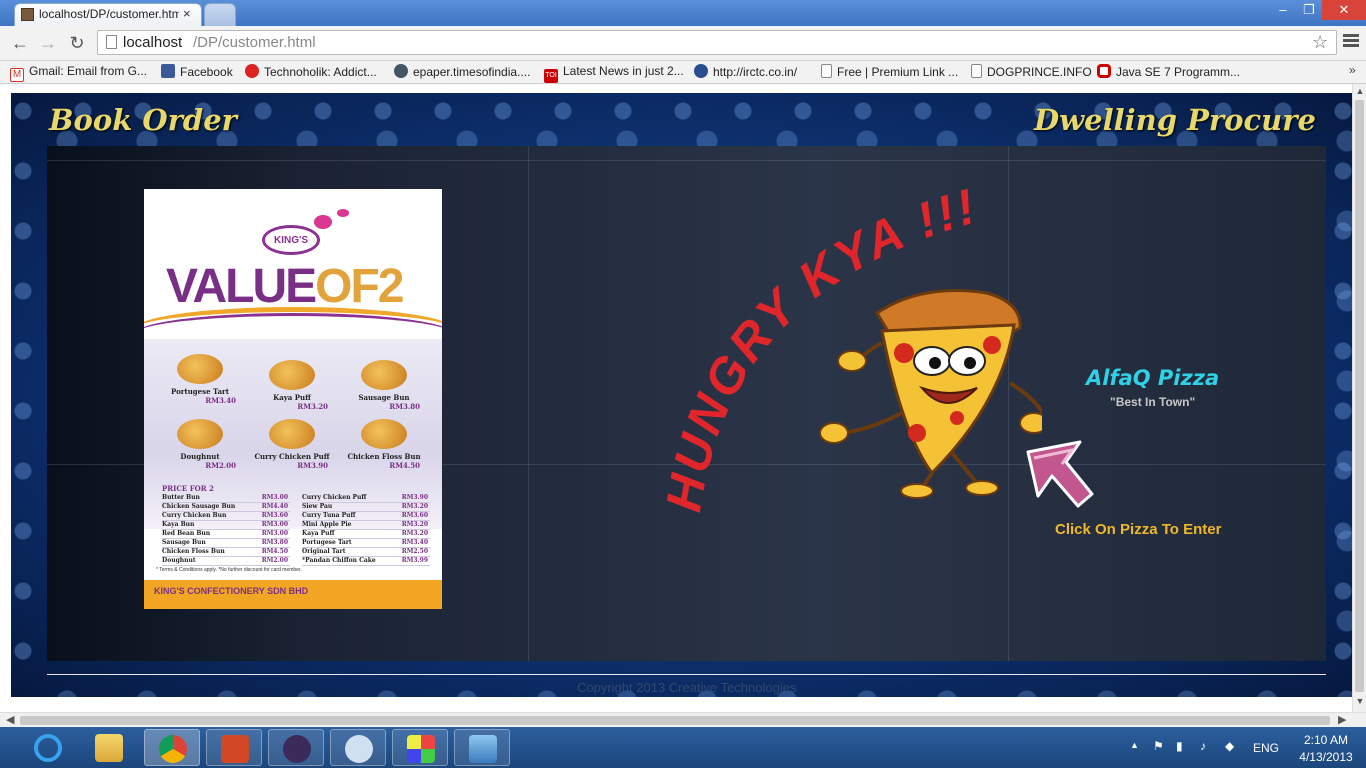 The width and height of the screenshot is (1366, 768). What do you see at coordinates (414, 515) in the screenshot?
I see `price-row-value: RM3.60` at bounding box center [414, 515].